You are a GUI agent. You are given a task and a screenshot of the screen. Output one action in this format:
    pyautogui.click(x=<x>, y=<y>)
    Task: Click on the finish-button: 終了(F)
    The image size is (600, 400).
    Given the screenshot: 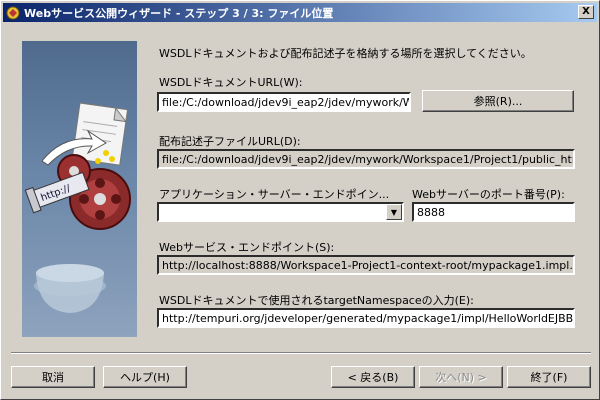 What is the action you would take?
    pyautogui.click(x=549, y=377)
    